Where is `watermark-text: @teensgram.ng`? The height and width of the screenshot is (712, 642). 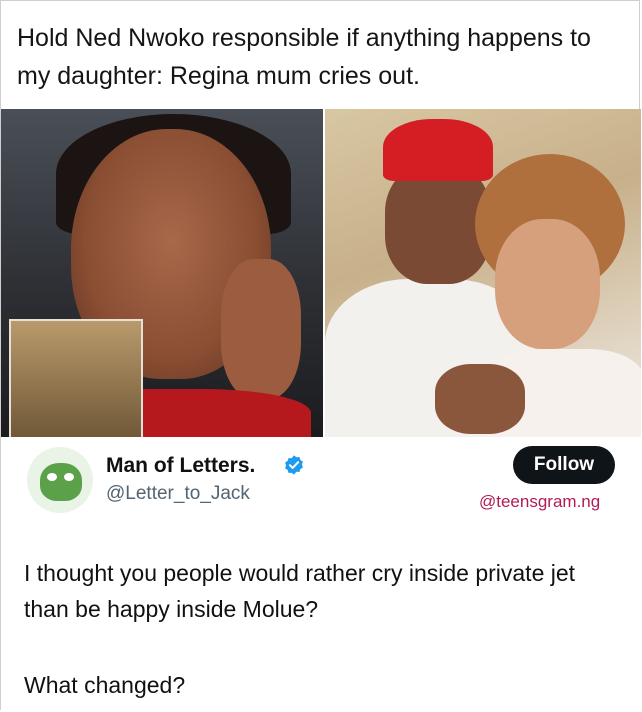
watermark-text: @teensgram.ng is located at coordinates (540, 501).